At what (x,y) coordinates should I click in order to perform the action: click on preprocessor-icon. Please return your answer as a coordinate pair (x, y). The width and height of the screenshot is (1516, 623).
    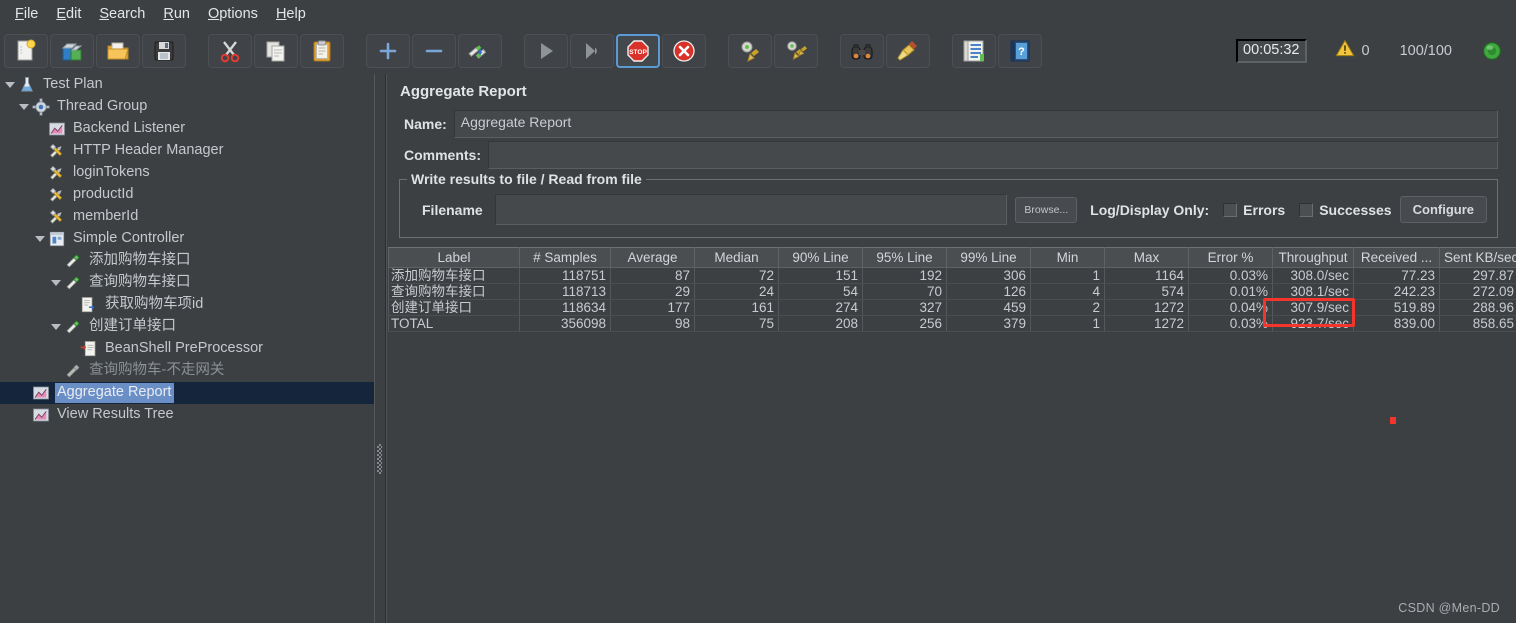
    Looking at the image, I should click on (89, 349).